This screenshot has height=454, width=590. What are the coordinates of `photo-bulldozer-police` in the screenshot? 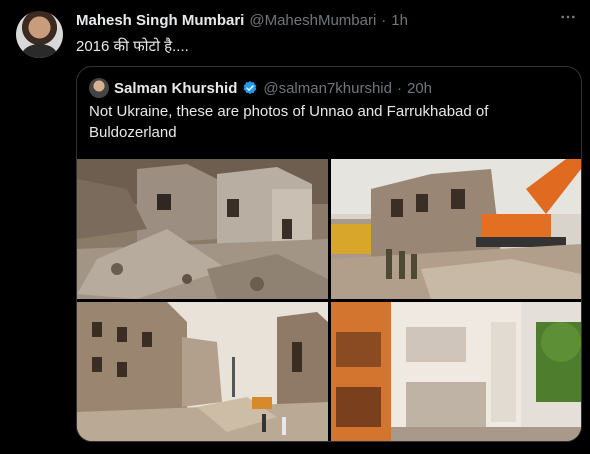 It's located at (456, 229).